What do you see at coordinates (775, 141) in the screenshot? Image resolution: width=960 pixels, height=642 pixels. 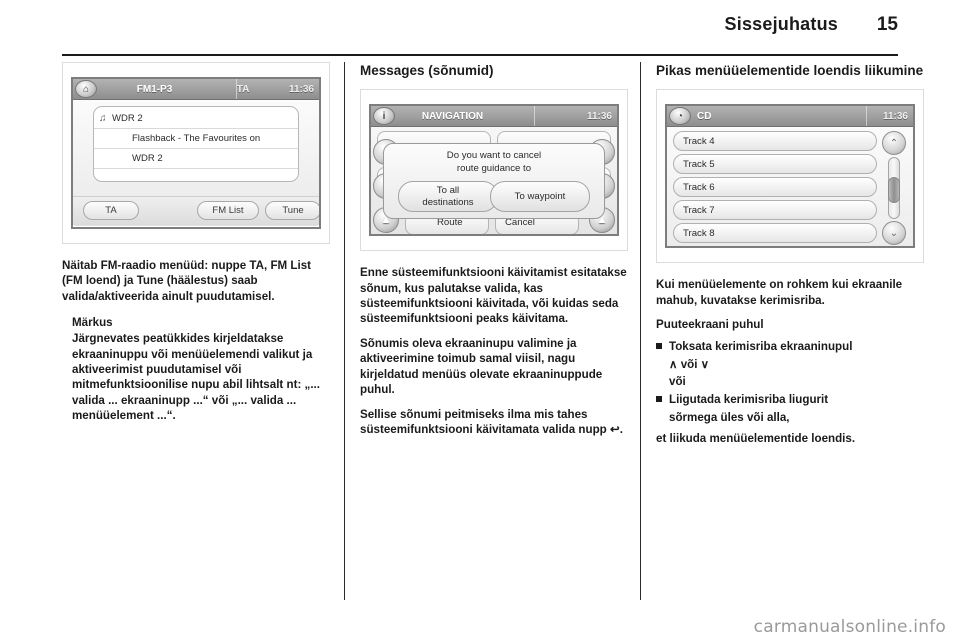 I see `track-row: Track 4` at bounding box center [775, 141].